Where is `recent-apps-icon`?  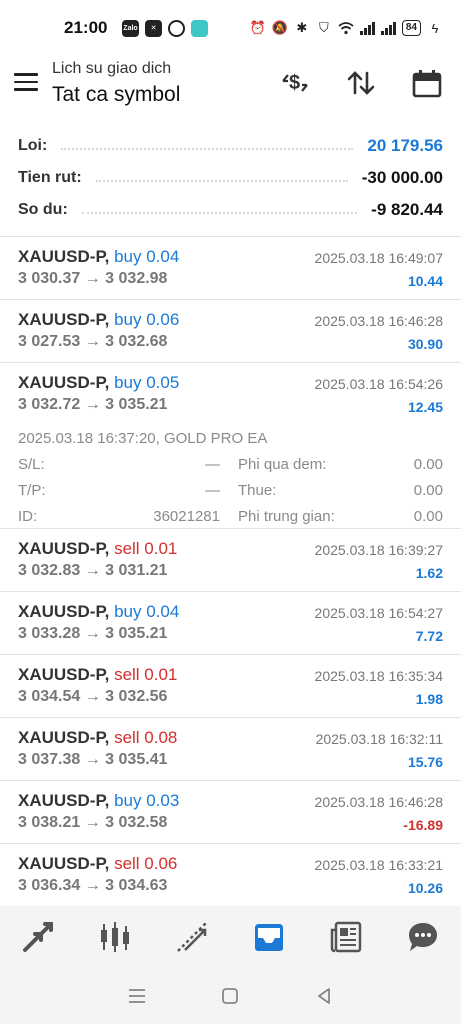
recent-apps-icon is located at coordinates (137, 996).